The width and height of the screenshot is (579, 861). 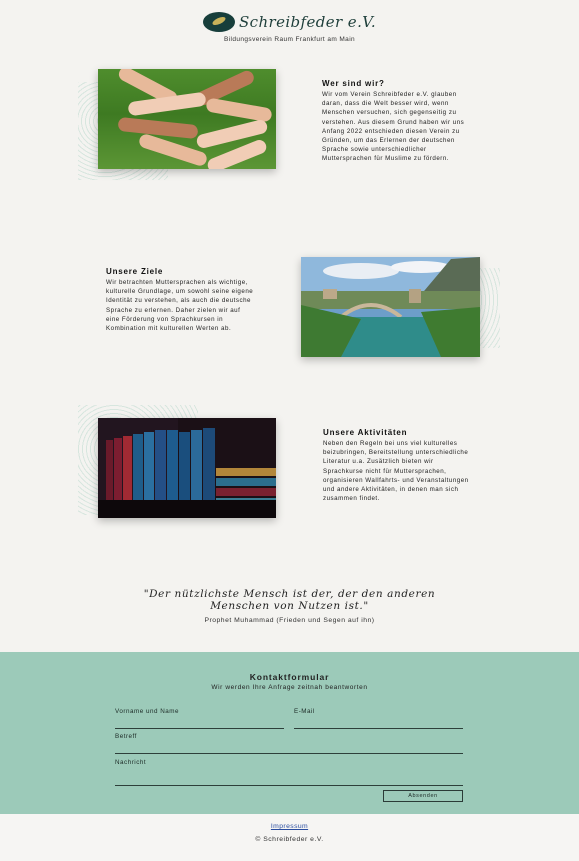 What do you see at coordinates (289, 39) in the screenshot?
I see `site-subtitle: Bildungsverein Raum Frankfurt am Main` at bounding box center [289, 39].